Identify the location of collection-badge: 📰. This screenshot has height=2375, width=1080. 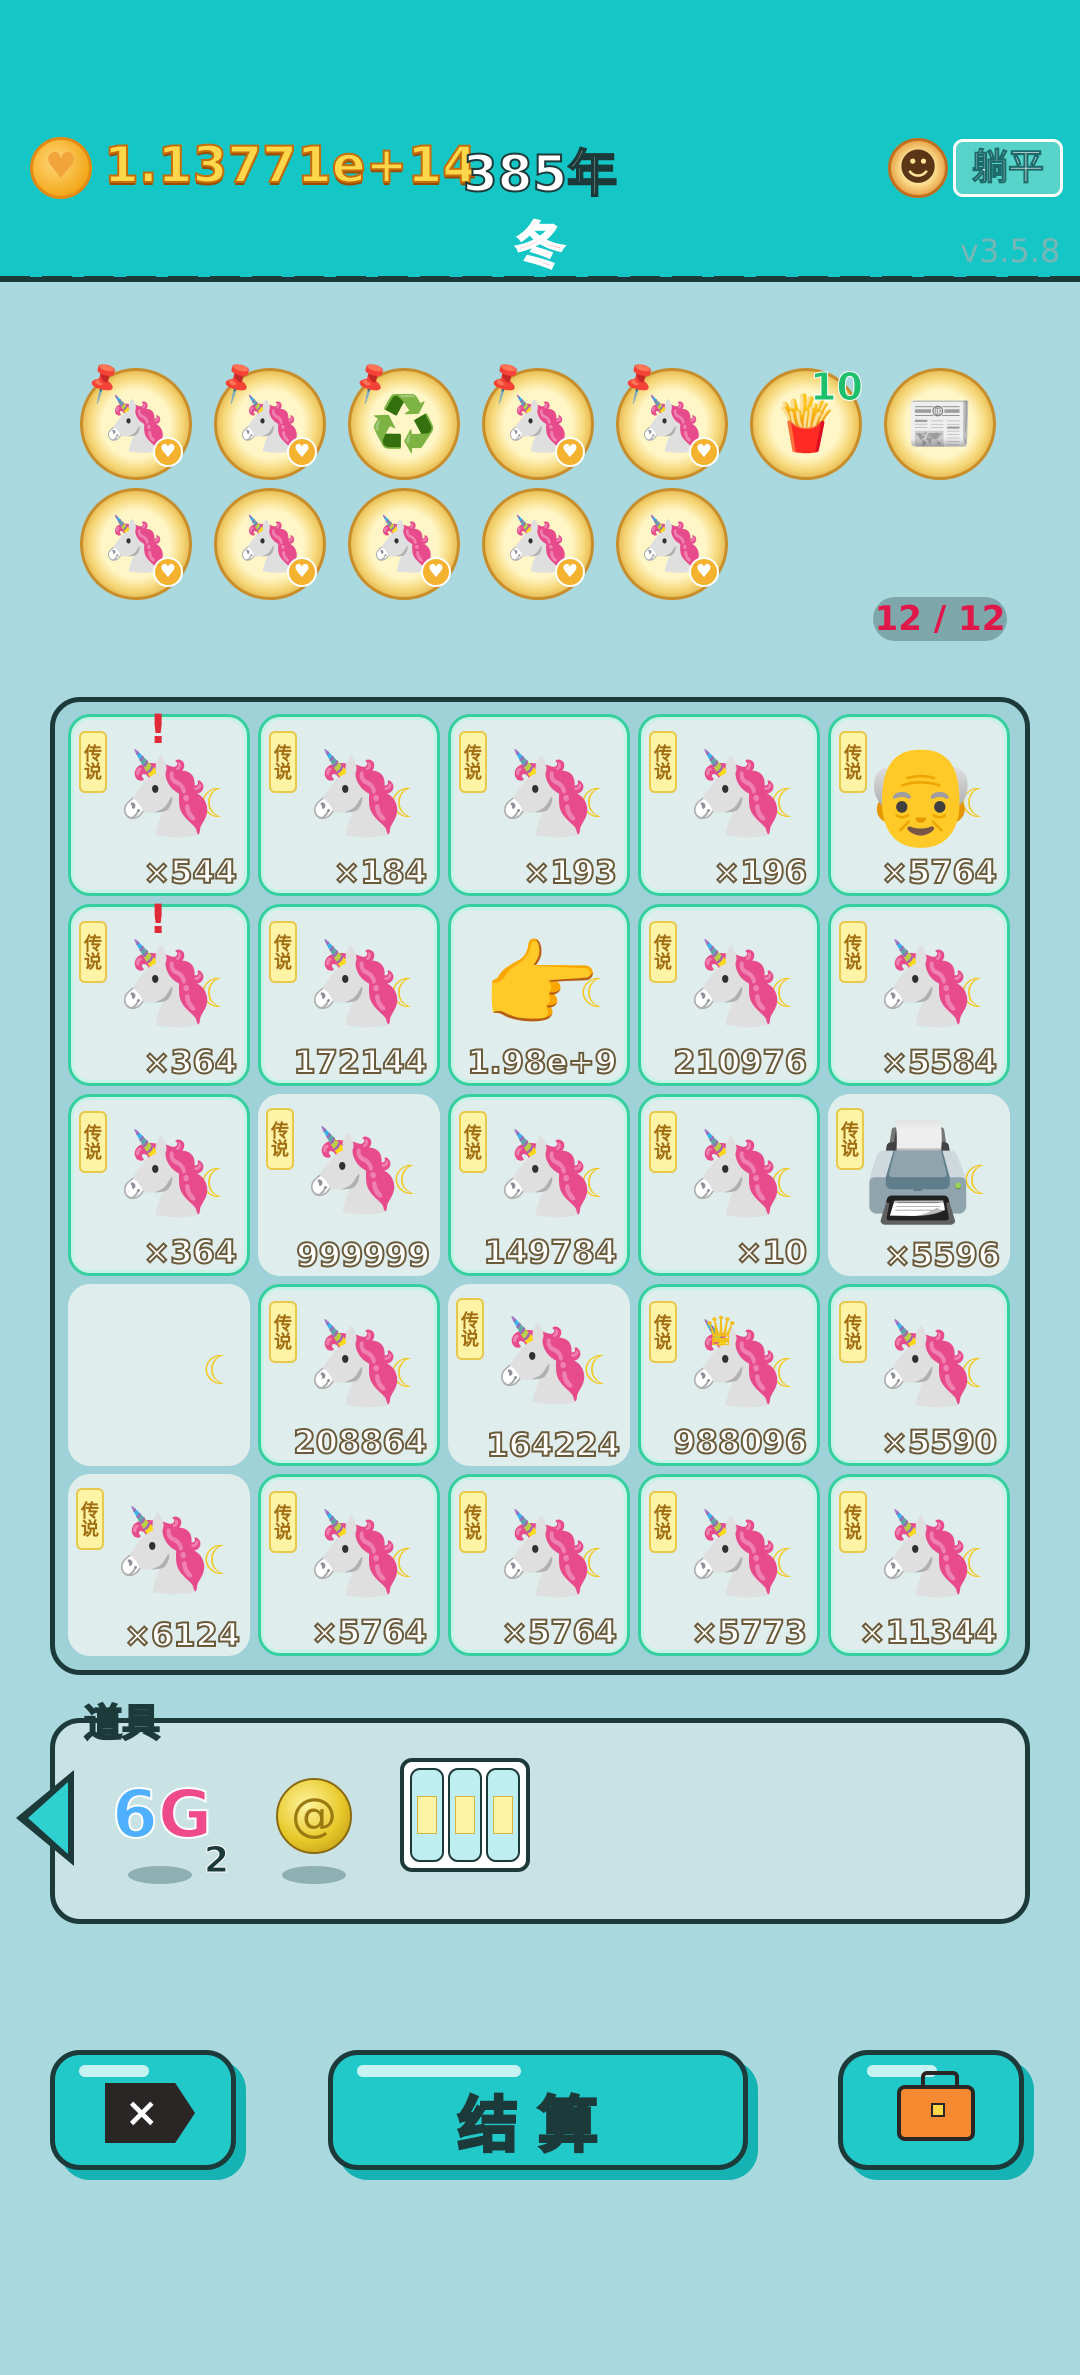
(940, 424).